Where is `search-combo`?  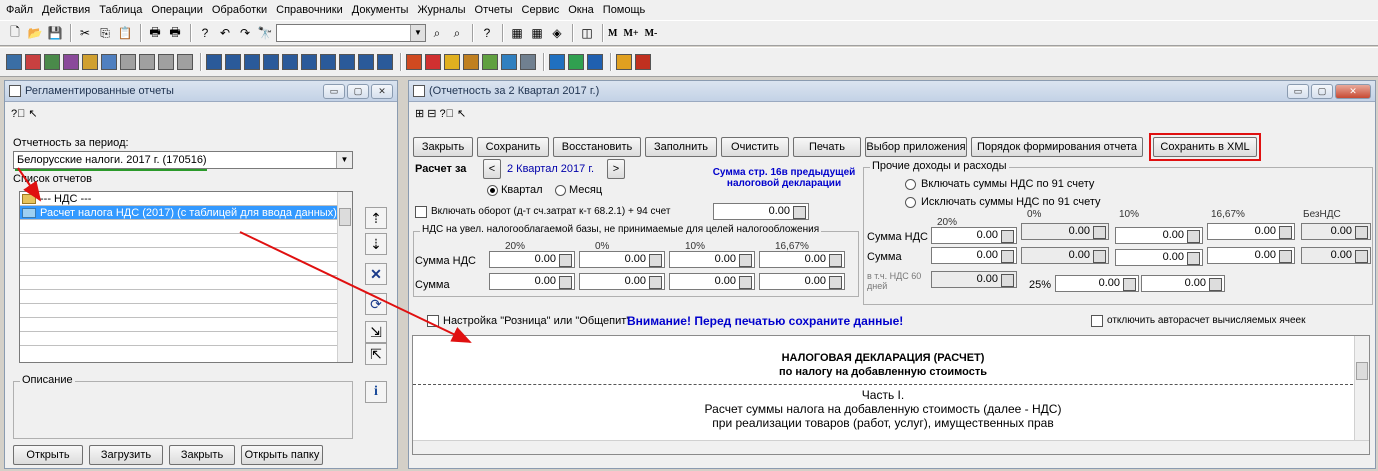
search-combo is located at coordinates (351, 33).